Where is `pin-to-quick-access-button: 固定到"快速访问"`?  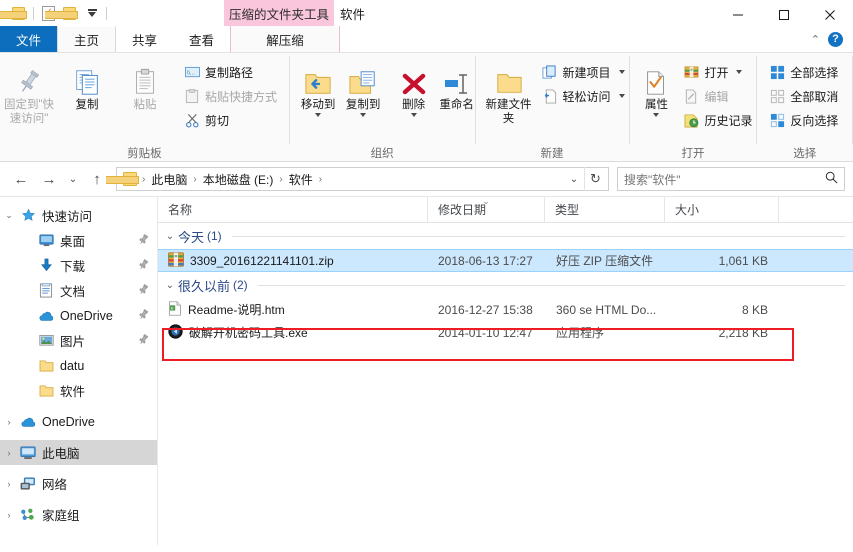 pin-to-quick-access-button: 固定到"快速访问" is located at coordinates (29, 91).